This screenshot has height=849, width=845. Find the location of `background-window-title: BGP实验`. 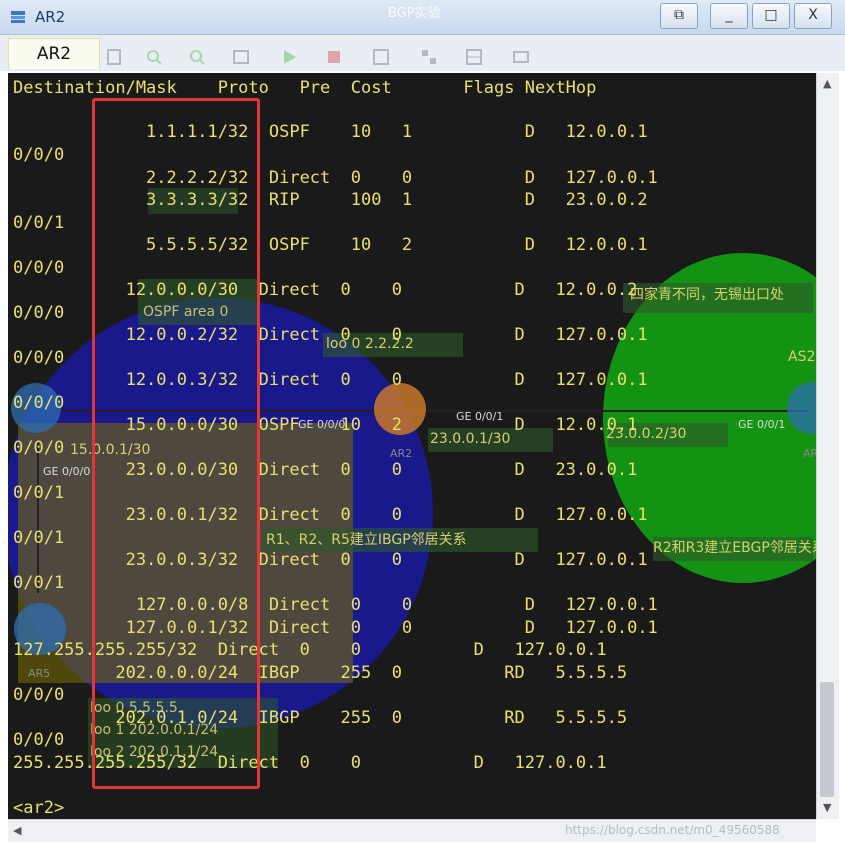

background-window-title: BGP实验 is located at coordinates (414, 13).